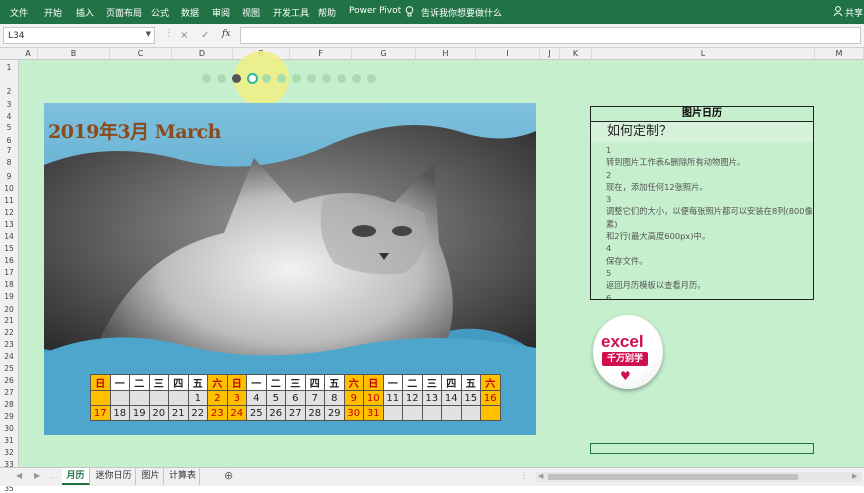 Image resolution: width=864 pixels, height=493 pixels. I want to click on row-header: 21, so click(9, 320).